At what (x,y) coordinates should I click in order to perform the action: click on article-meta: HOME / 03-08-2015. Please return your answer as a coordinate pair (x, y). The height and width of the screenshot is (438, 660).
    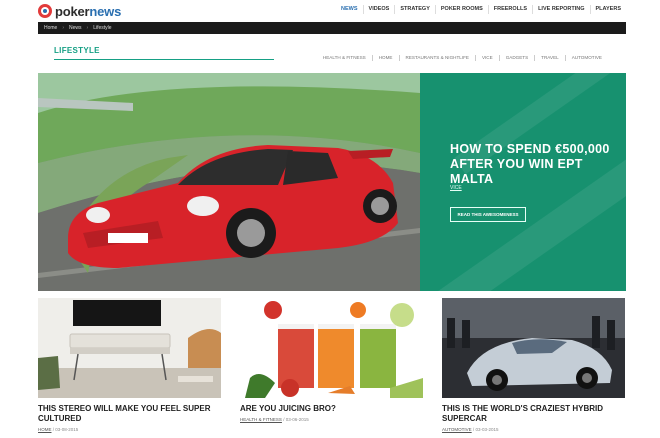
    Looking at the image, I should click on (58, 429).